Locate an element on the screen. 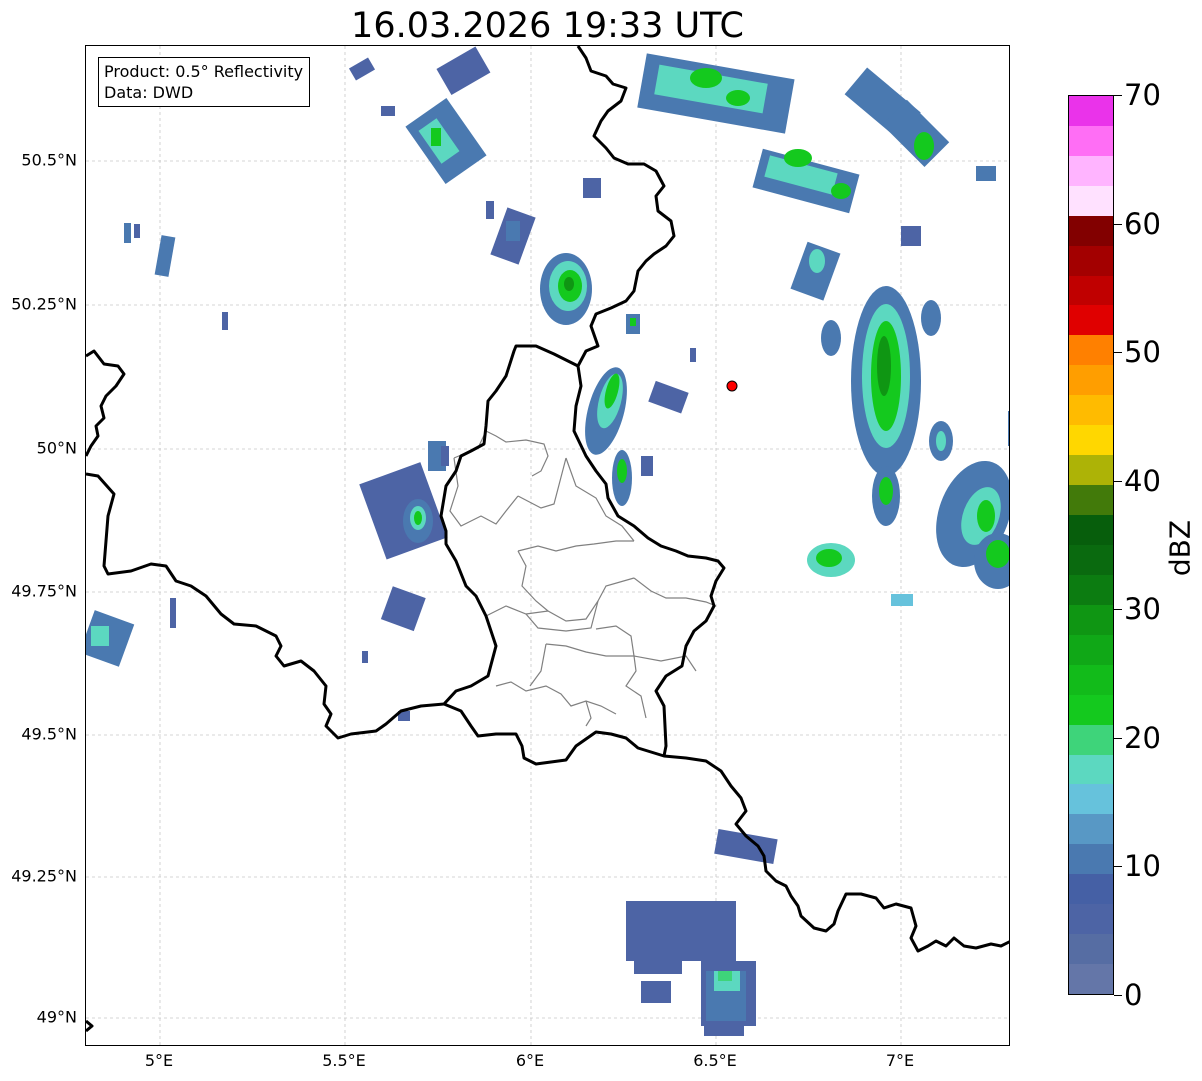 The height and width of the screenshot is (1081, 1202). echo-line-east is located at coordinates (908, 446).